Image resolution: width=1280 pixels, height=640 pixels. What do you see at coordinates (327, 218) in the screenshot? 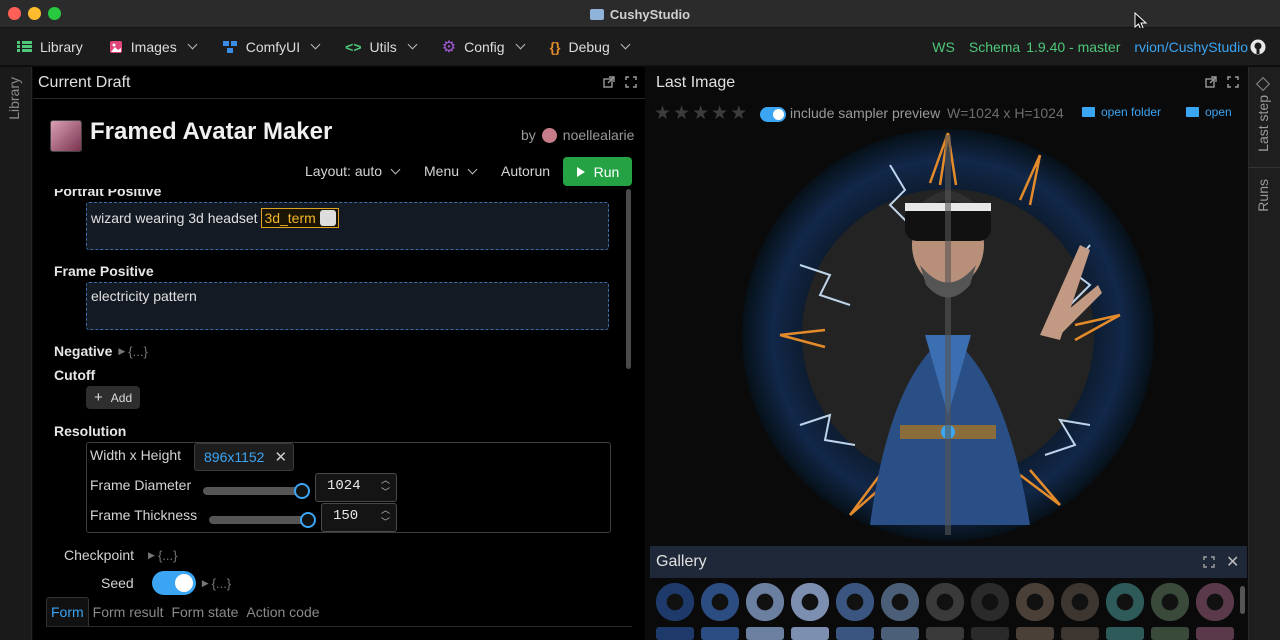
I see `dice-icon` at bounding box center [327, 218].